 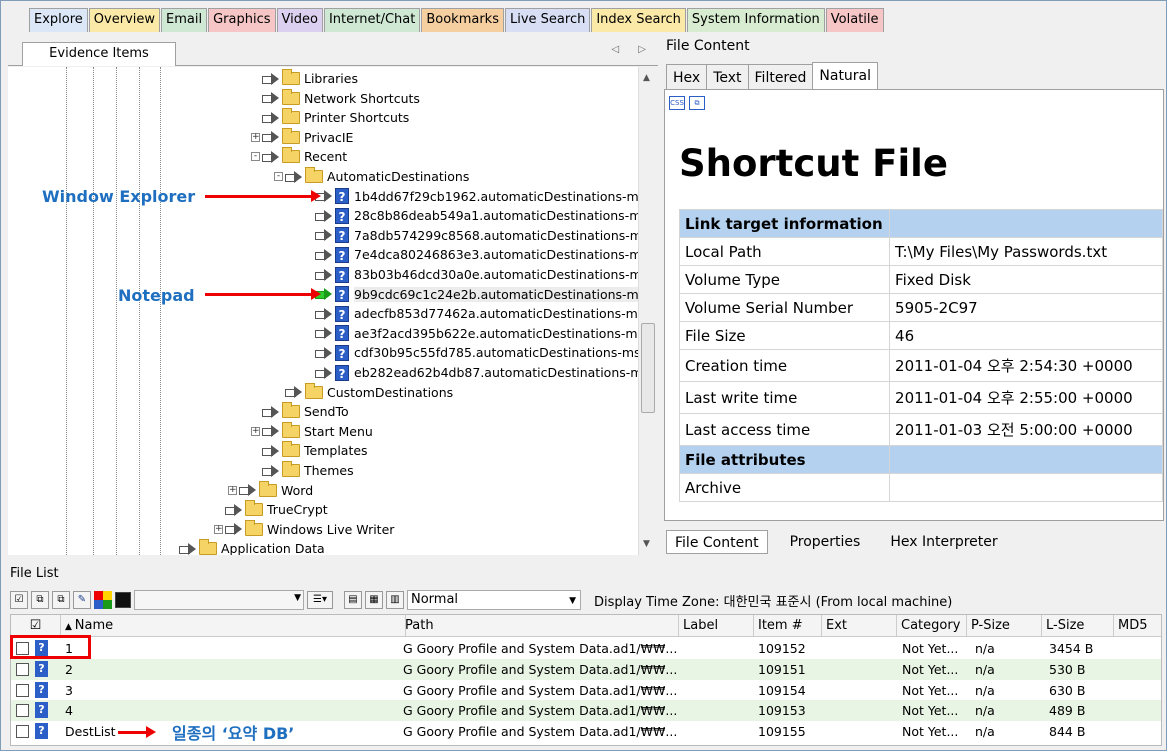 What do you see at coordinates (648, 368) in the screenshot?
I see `scroll-thumb` at bounding box center [648, 368].